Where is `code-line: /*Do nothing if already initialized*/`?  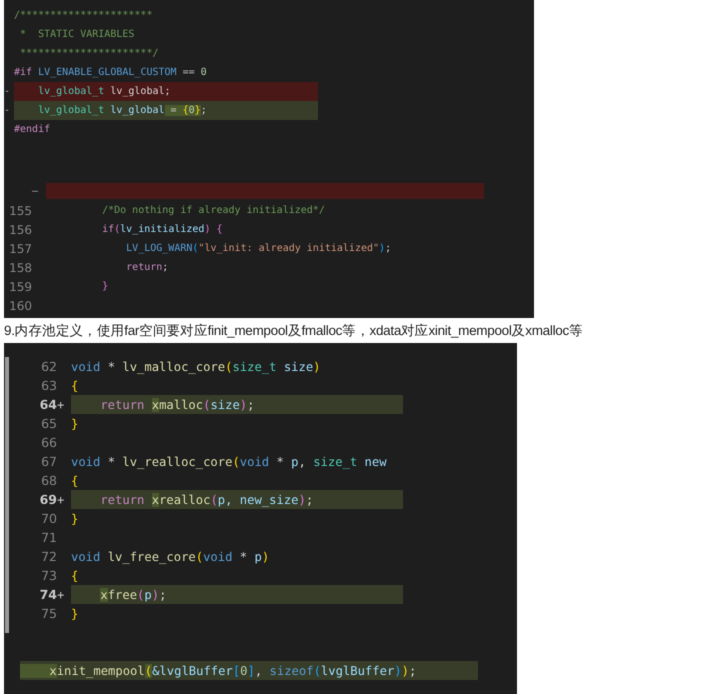 code-line: /*Do nothing if already initialized*/ is located at coordinates (213, 211).